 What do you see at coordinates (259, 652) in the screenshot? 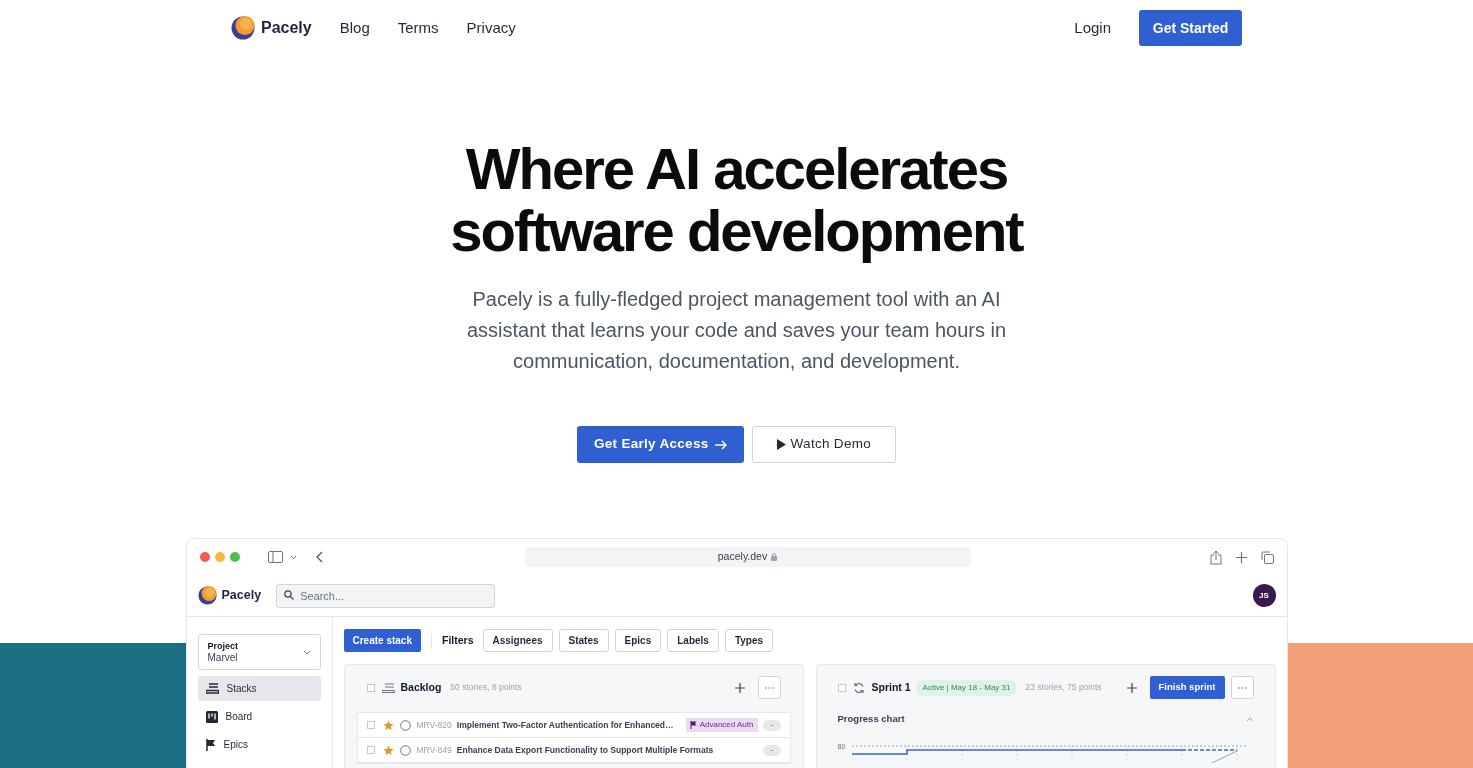
I see `project-select: Project Marvel` at bounding box center [259, 652].